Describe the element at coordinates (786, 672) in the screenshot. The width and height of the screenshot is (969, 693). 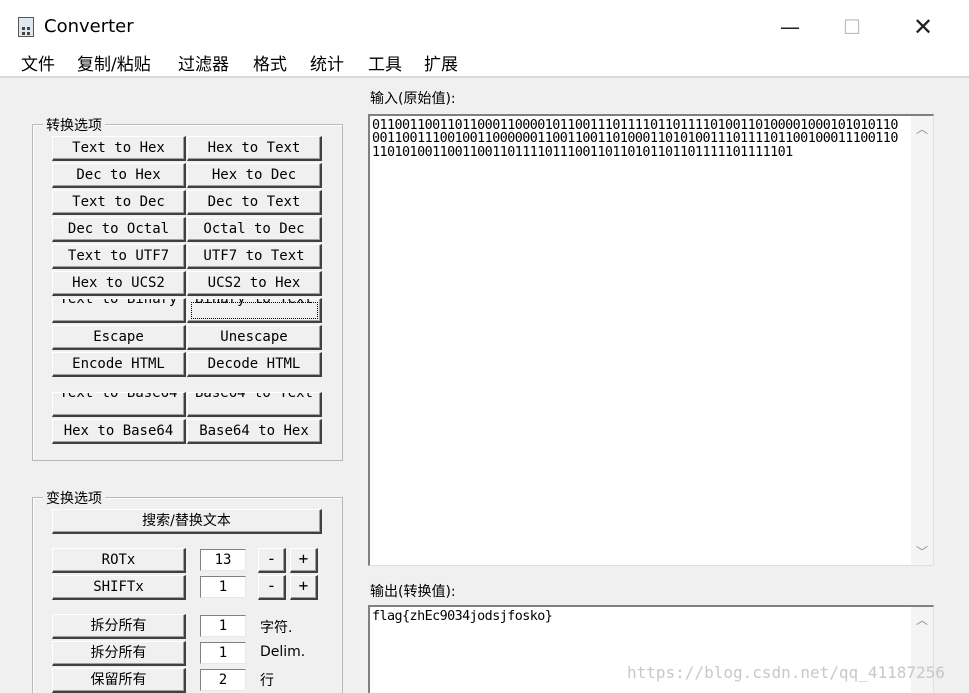
I see `watermark-text: https://blog.csdn.net/qq_41187256` at that location.